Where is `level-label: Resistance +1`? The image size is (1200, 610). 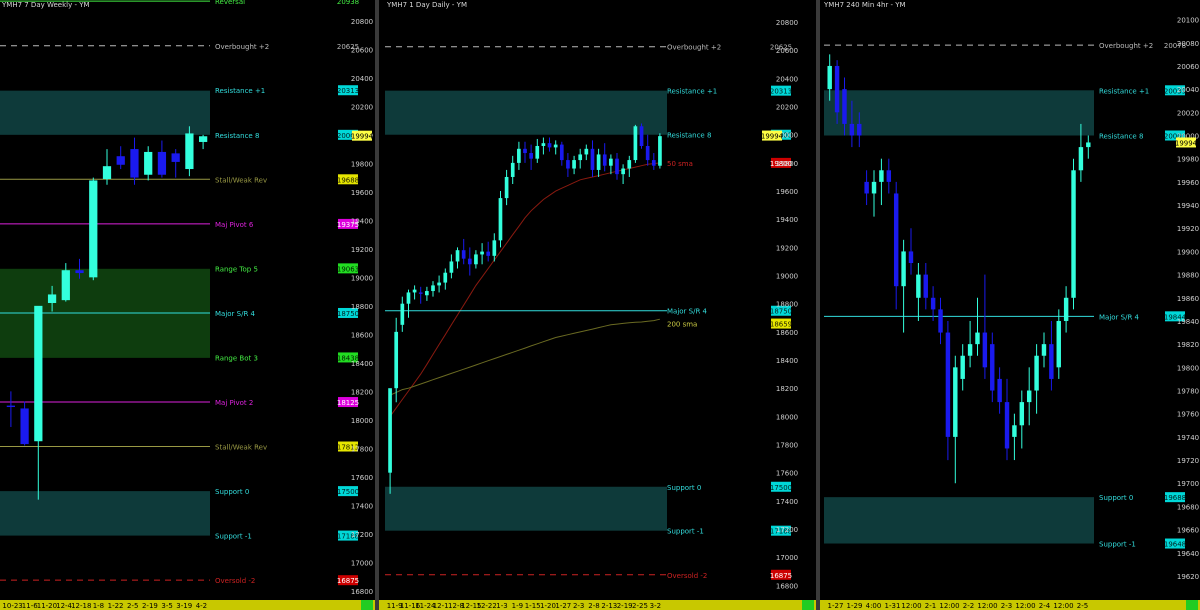
level-label: Resistance +1 is located at coordinates (692, 92).